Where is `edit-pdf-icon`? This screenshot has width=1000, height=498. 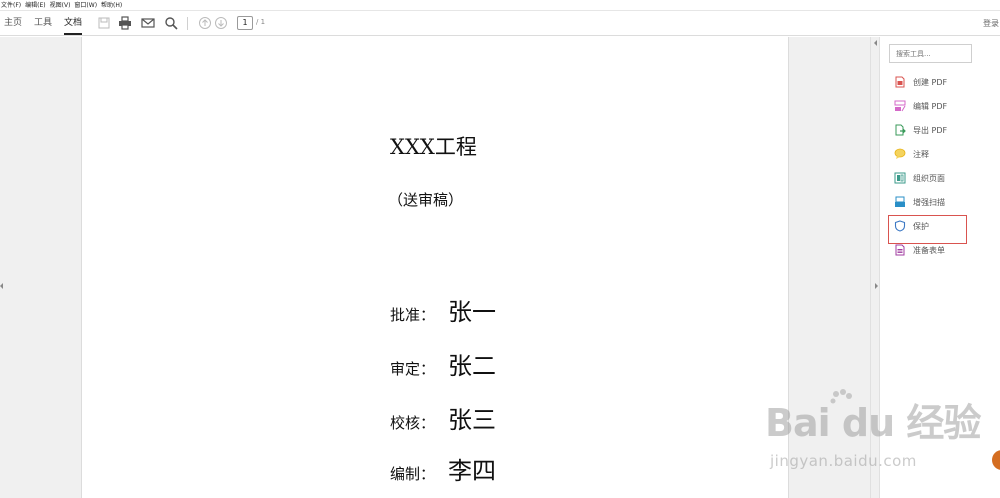
edit-pdf-icon is located at coordinates (900, 106).